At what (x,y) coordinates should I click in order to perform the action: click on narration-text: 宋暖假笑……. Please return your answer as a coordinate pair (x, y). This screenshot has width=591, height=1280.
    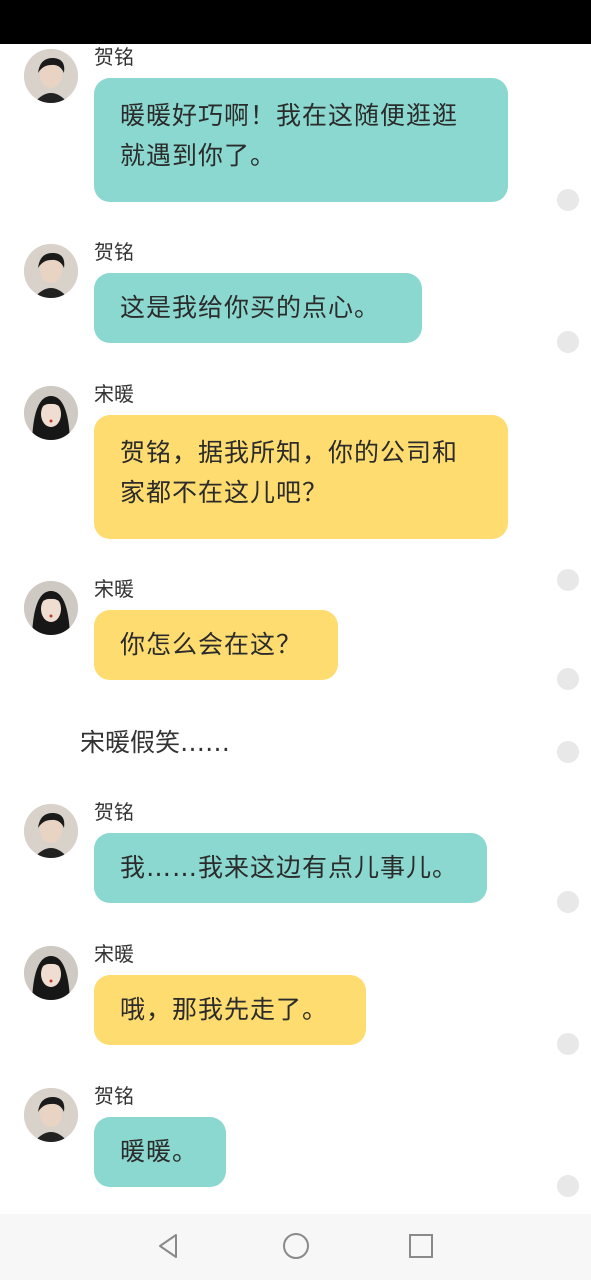
    Looking at the image, I should click on (155, 742).